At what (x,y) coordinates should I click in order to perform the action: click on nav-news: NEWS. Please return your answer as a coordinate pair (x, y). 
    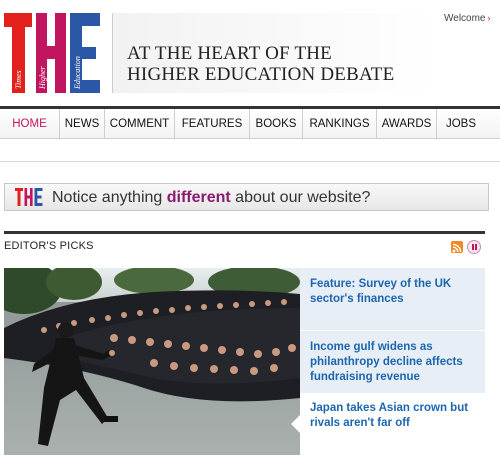
    Looking at the image, I should click on (82, 124).